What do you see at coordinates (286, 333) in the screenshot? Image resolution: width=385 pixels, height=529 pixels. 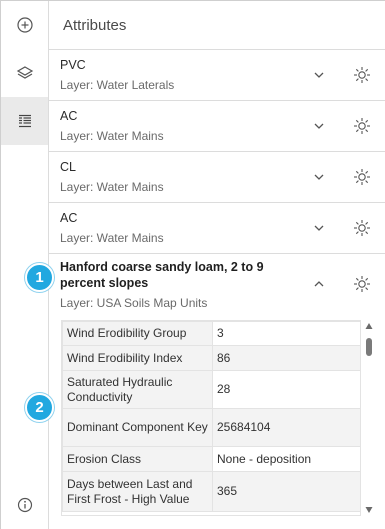 I see `attribute-value: 3` at bounding box center [286, 333].